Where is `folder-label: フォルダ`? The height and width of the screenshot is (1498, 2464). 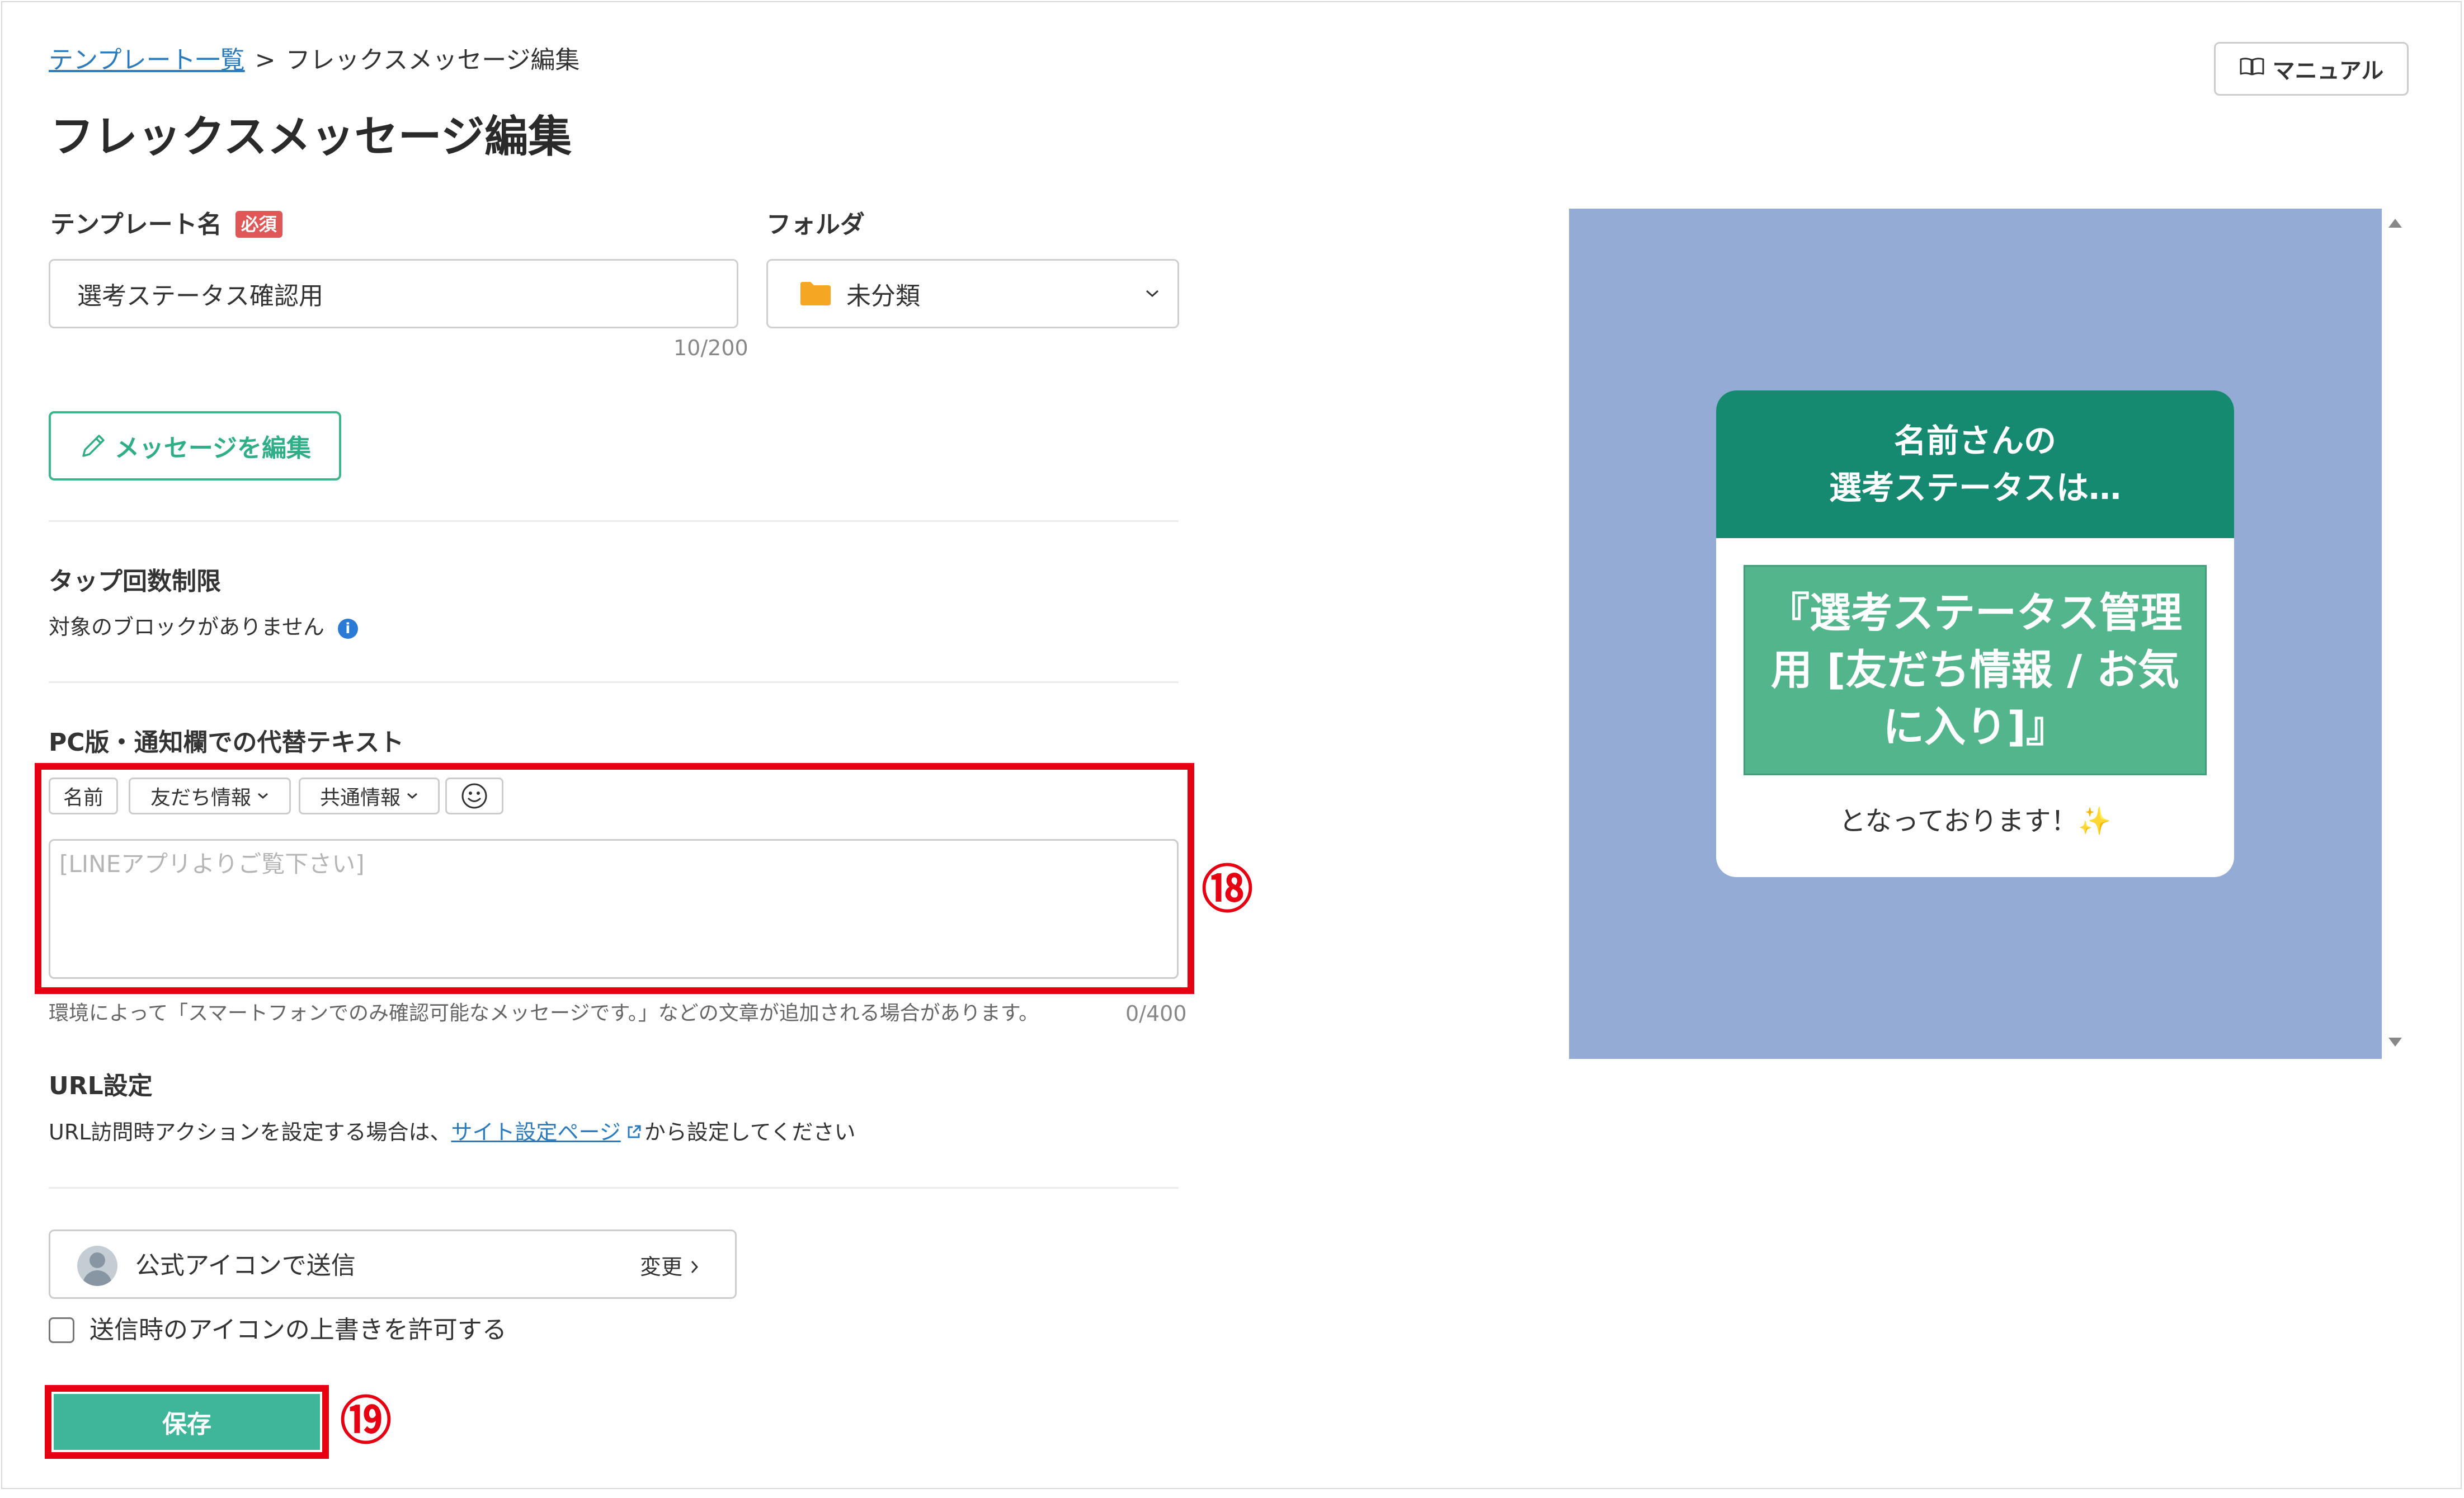 folder-label: フォルダ is located at coordinates (815, 224).